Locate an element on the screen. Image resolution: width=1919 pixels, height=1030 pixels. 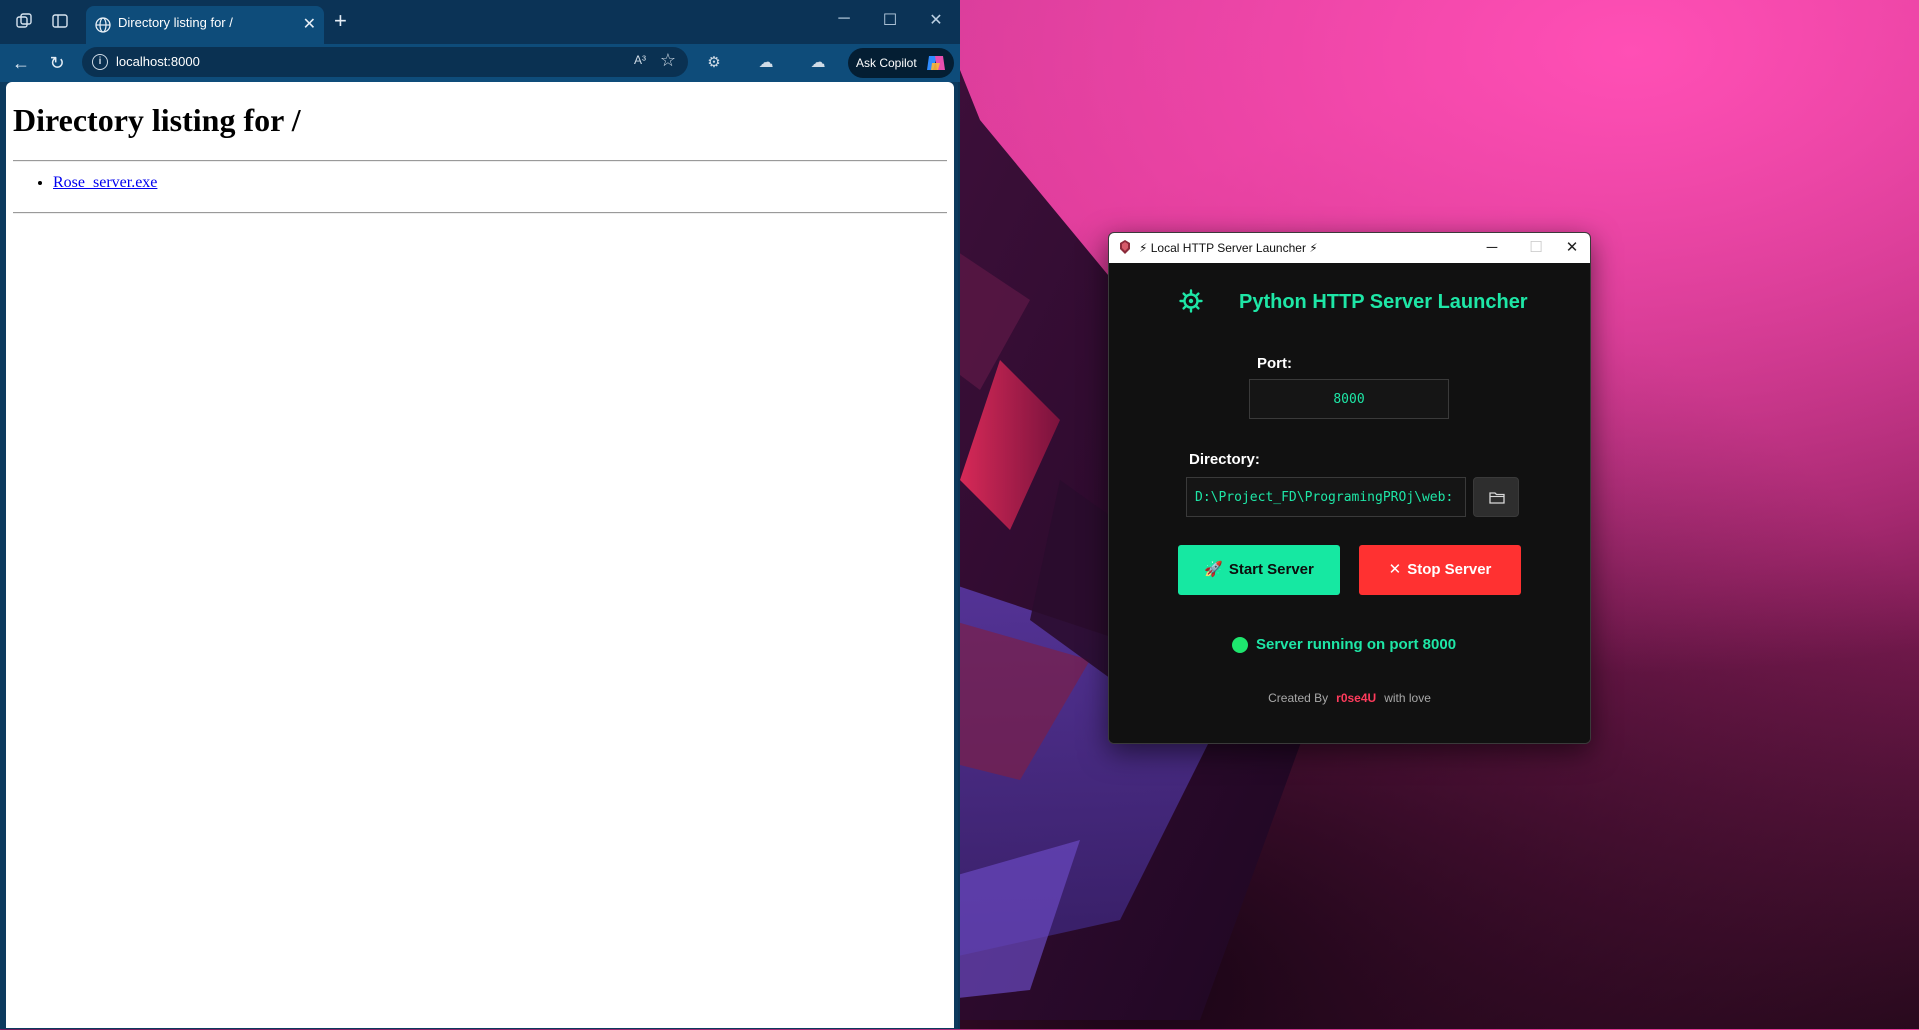
file-link: Rose_server.exe is located at coordinates (105, 182).